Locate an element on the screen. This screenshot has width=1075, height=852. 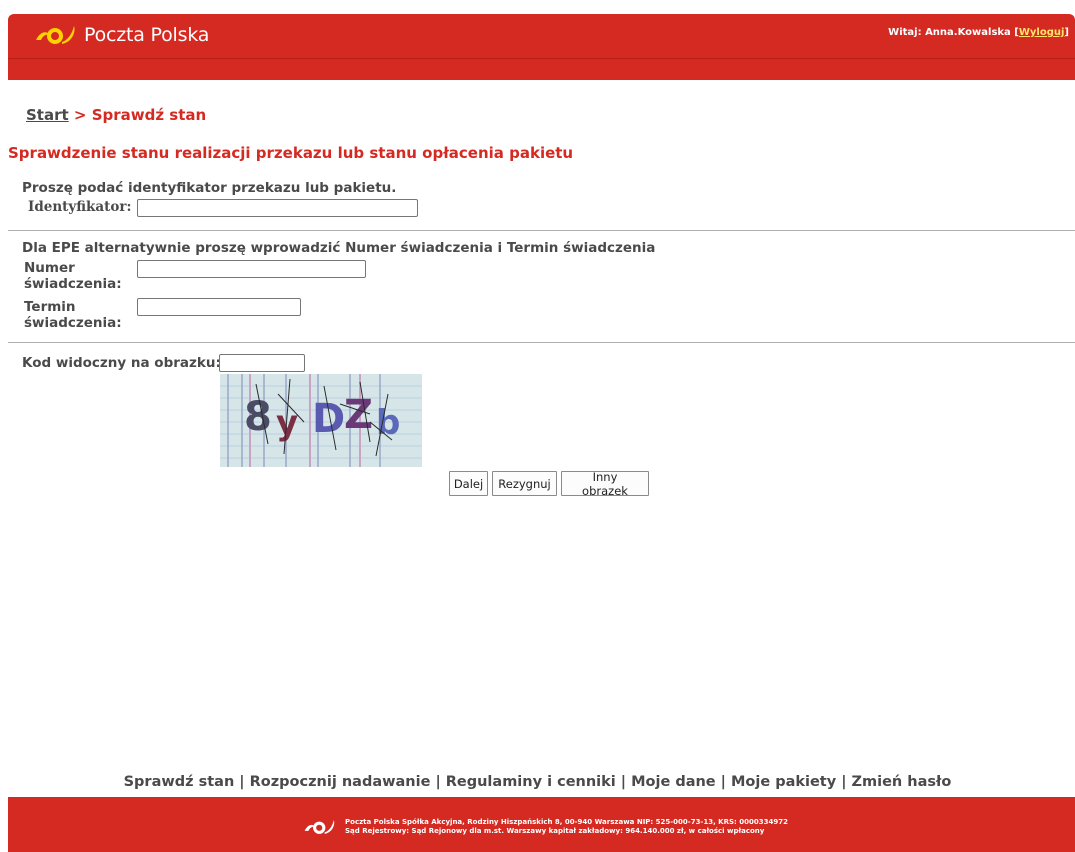
captcha-label: Kod widoczny na obrazku: is located at coordinates (121, 363).